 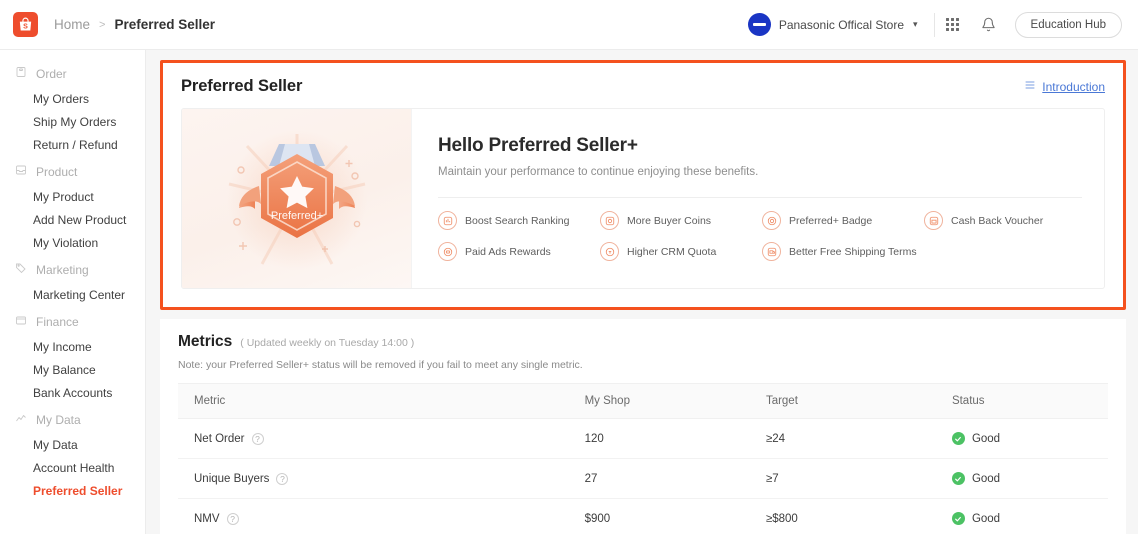 I want to click on breadcrumb: Home > Preferred Seller, so click(x=134, y=24).